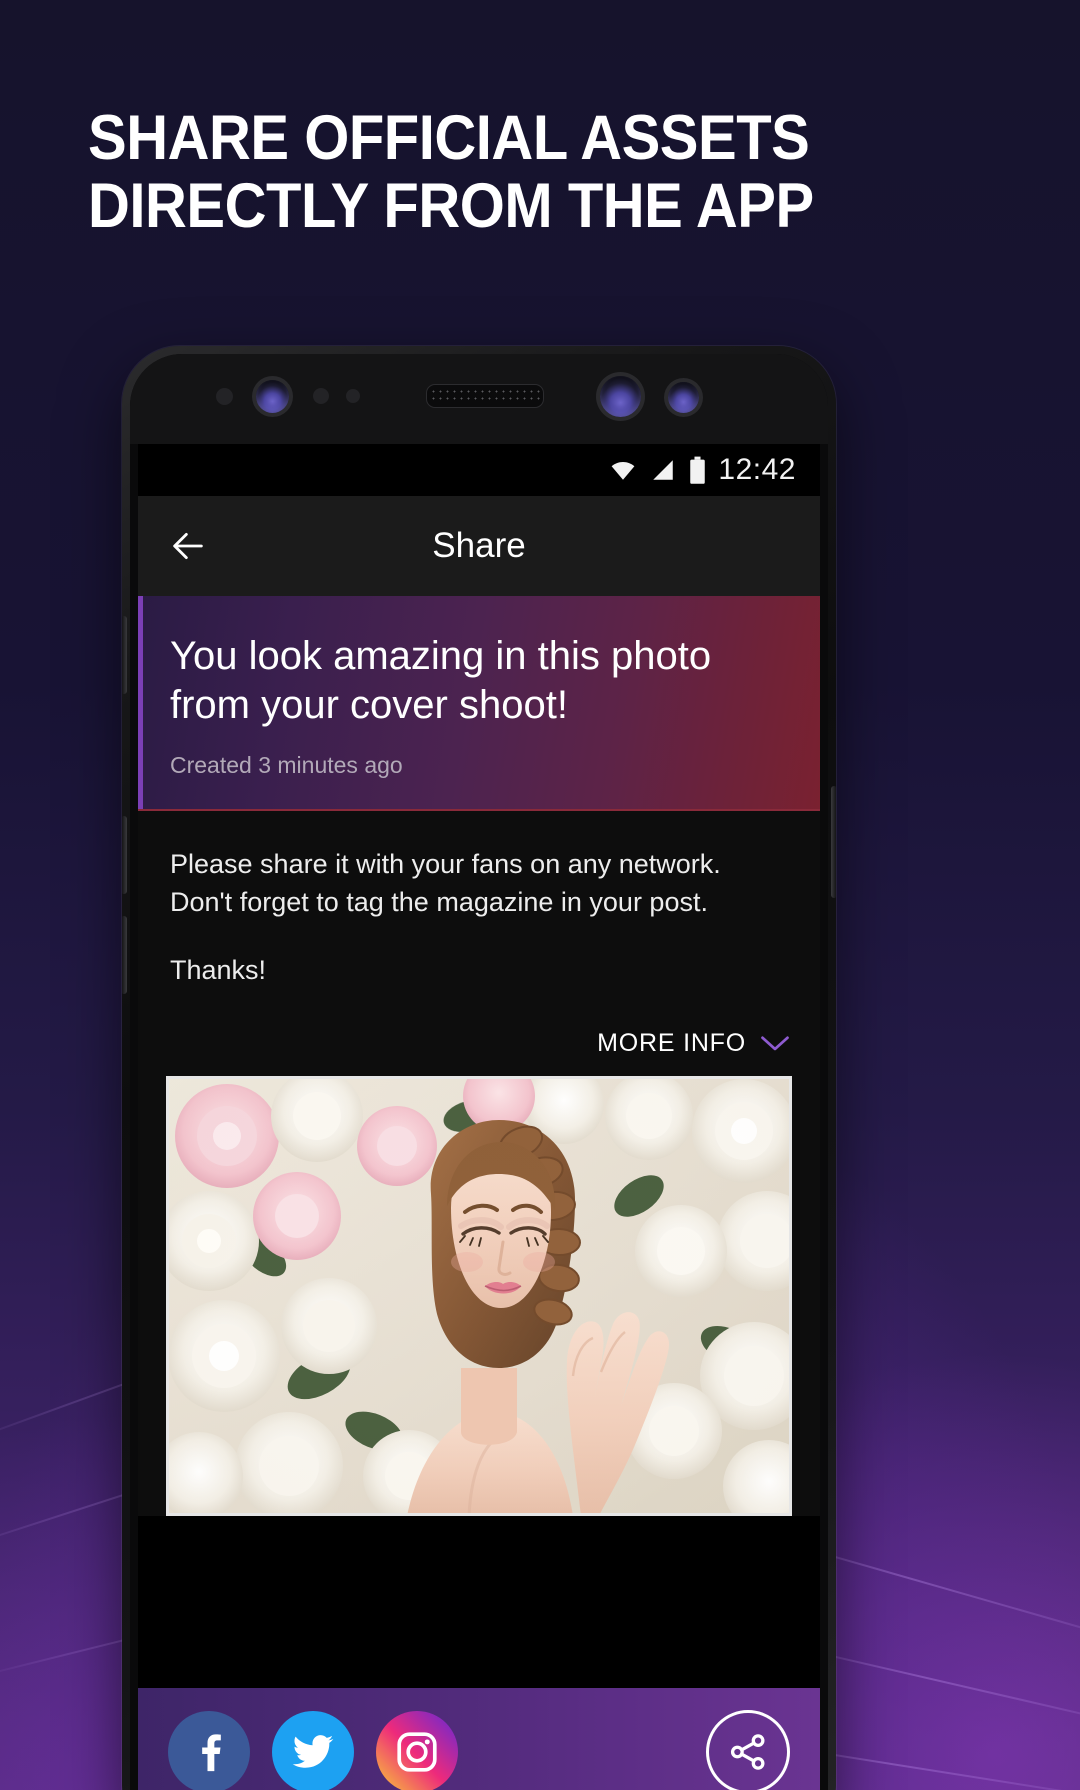 This screenshot has height=1790, width=1080. I want to click on more-info-toggle: MORE INFO, so click(479, 1032).